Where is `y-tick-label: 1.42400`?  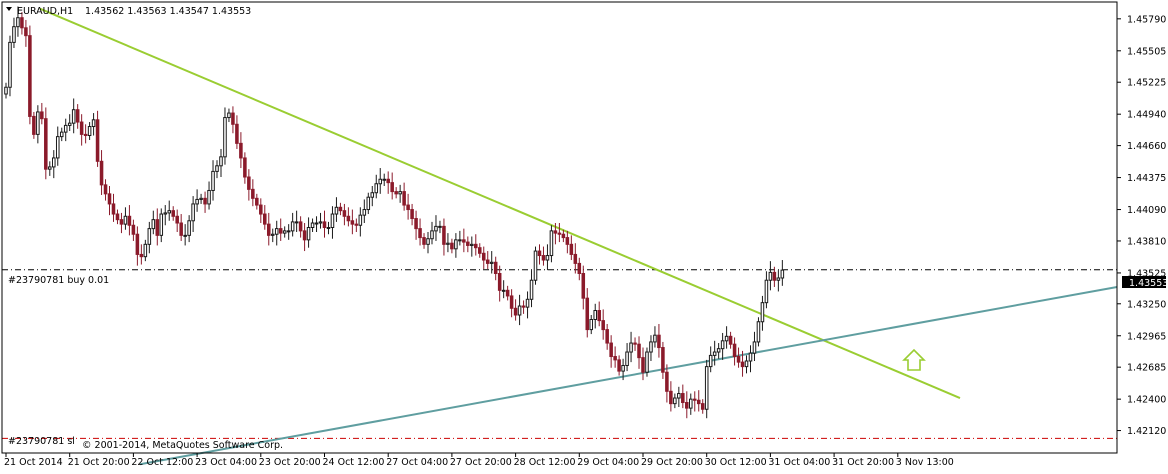 y-tick-label: 1.42400 is located at coordinates (1146, 400).